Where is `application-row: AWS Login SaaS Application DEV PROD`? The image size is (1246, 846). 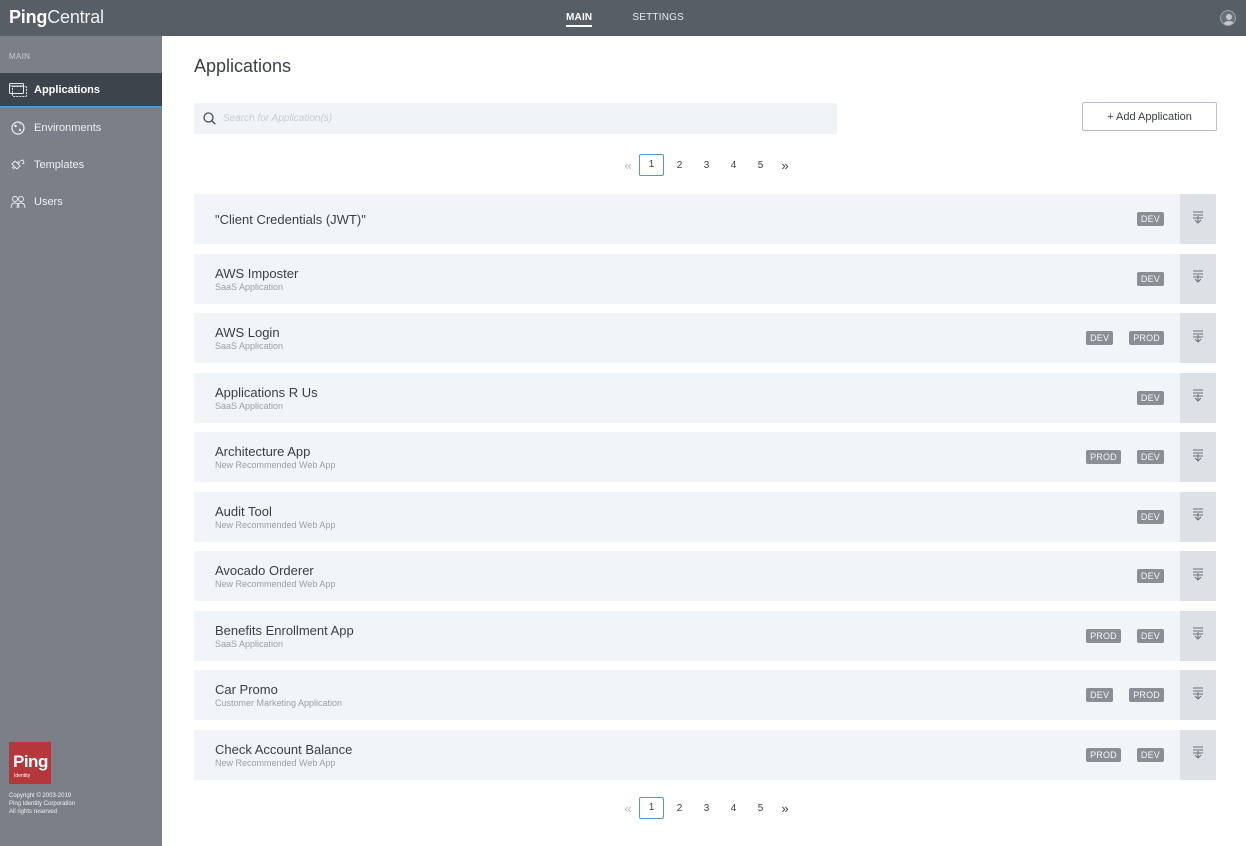 application-row: AWS Login SaaS Application DEV PROD is located at coordinates (705, 338).